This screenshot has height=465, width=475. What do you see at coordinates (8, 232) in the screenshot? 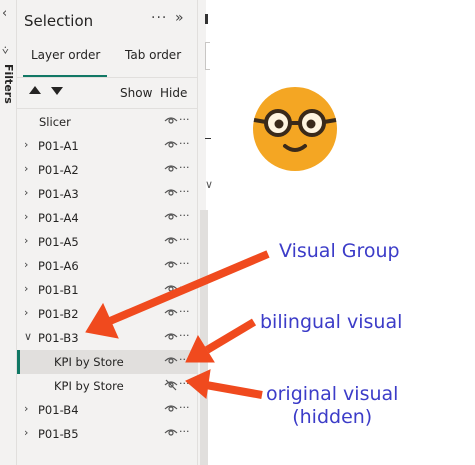
I see `filters-pane-collapsed: ‹ ⩒ Filters` at bounding box center [8, 232].